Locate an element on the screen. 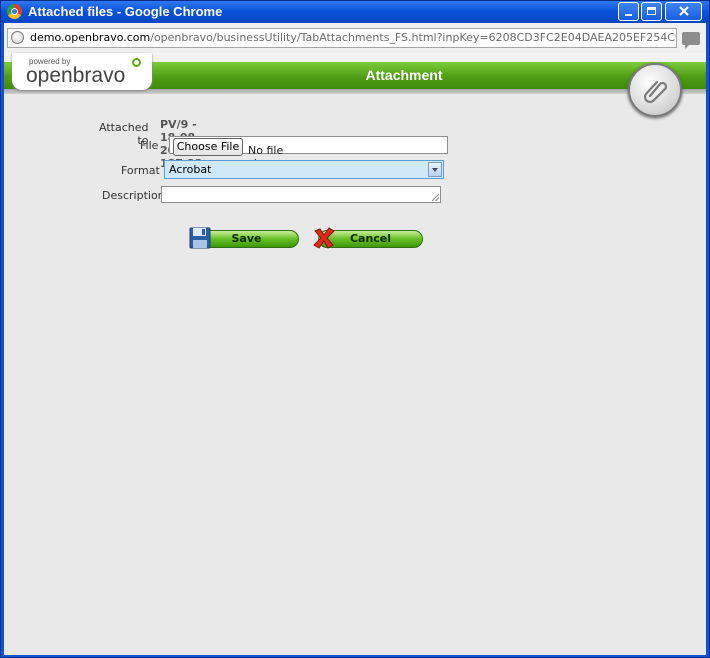 The width and height of the screenshot is (710, 658). title-bar: Attached files - Google Chrome is located at coordinates (355, 12).